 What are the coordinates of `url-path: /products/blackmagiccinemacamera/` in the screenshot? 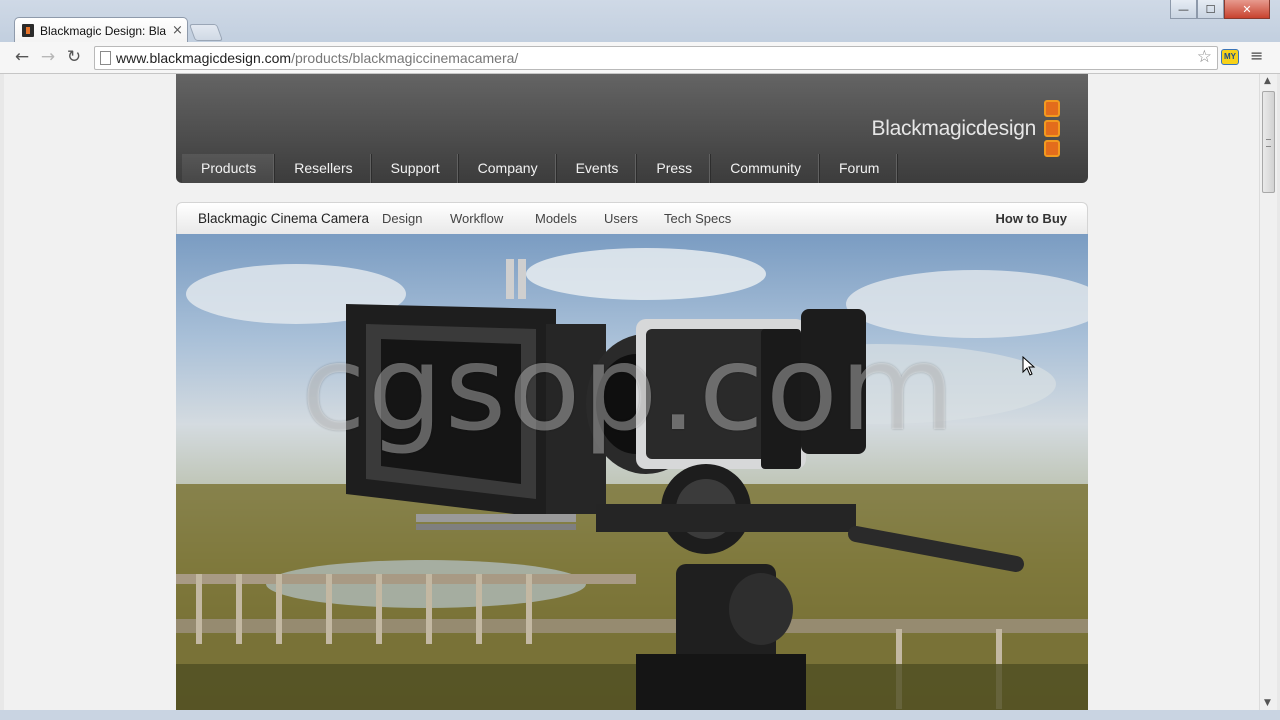 It's located at (405, 58).